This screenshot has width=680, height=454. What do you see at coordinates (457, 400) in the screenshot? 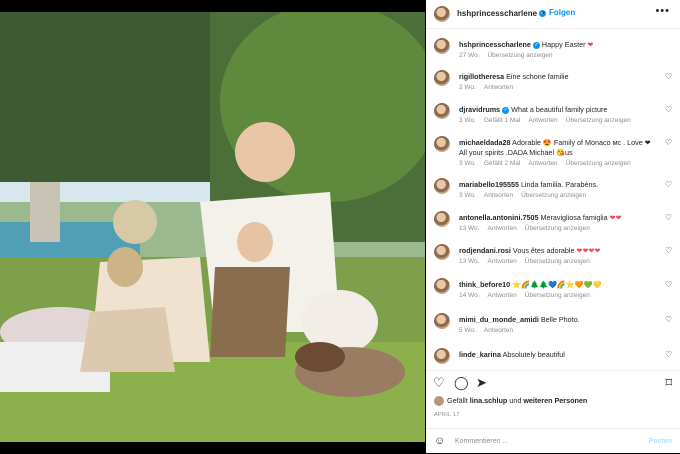
I see `likes-prefix: Gefällt` at bounding box center [457, 400].